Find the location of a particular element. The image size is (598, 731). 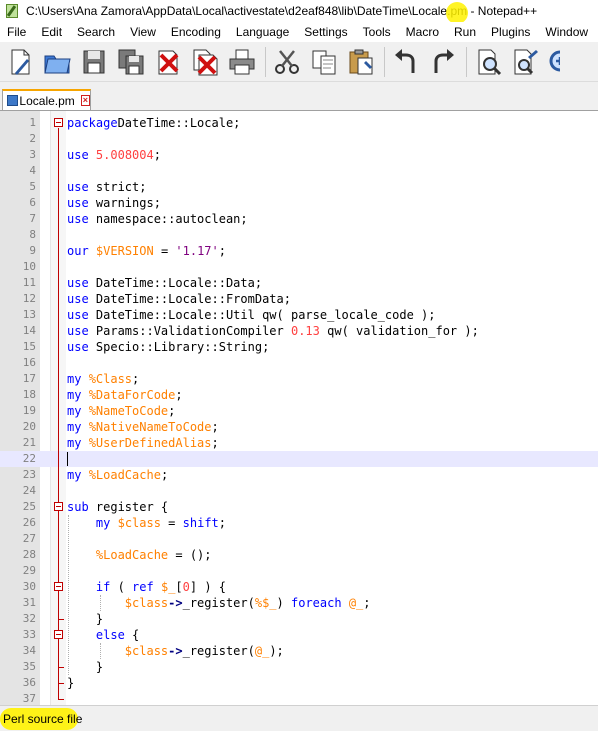

cut-icon is located at coordinates (287, 62).